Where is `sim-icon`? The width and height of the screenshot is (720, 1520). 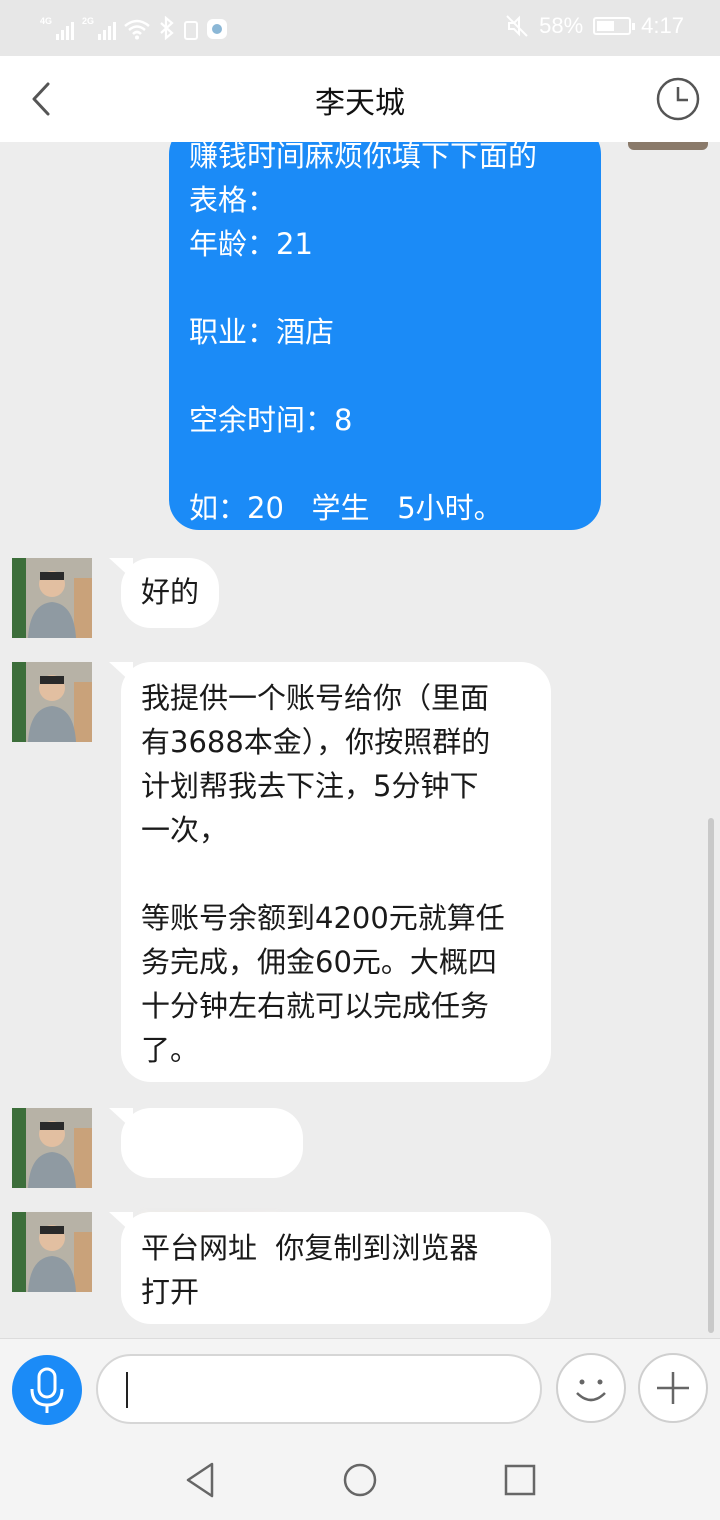
sim-icon is located at coordinates (191, 30).